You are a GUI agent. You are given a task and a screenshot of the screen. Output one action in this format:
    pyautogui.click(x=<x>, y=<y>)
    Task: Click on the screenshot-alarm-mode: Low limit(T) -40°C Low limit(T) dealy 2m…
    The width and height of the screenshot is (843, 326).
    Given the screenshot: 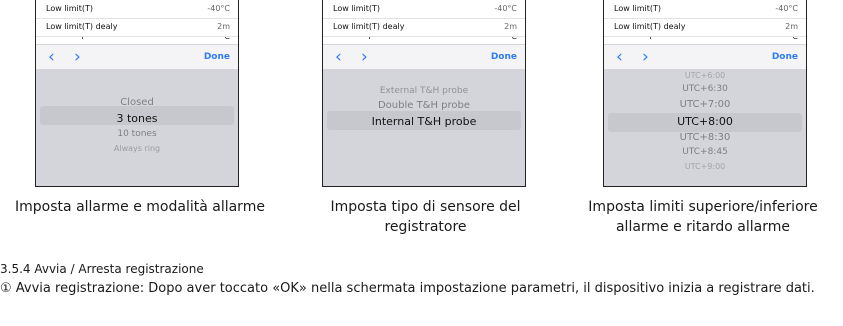 What is the action you would take?
    pyautogui.click(x=137, y=93)
    